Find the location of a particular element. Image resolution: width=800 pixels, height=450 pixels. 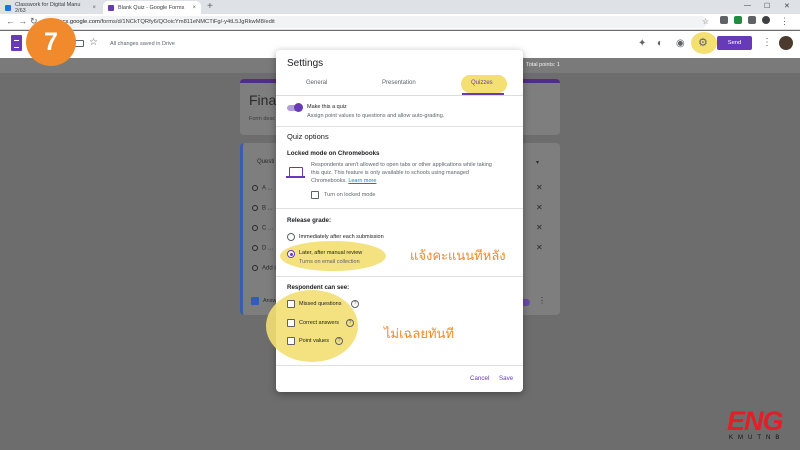

cancel-button: Cancel is located at coordinates (479, 378).